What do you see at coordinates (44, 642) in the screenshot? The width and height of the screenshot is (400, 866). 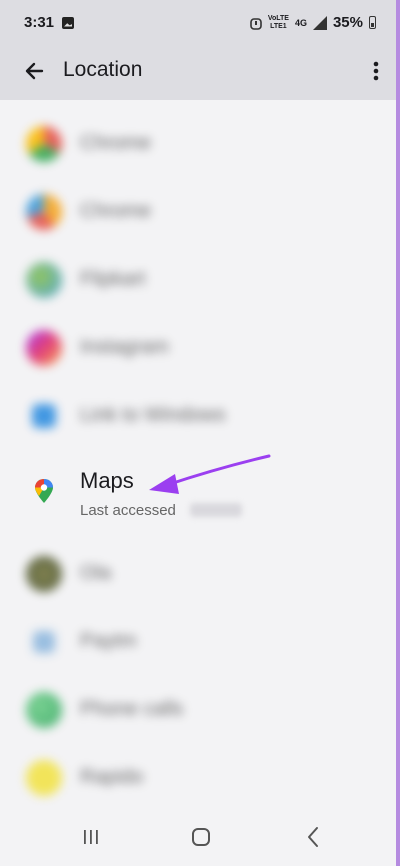 I see `paytm-icon` at bounding box center [44, 642].